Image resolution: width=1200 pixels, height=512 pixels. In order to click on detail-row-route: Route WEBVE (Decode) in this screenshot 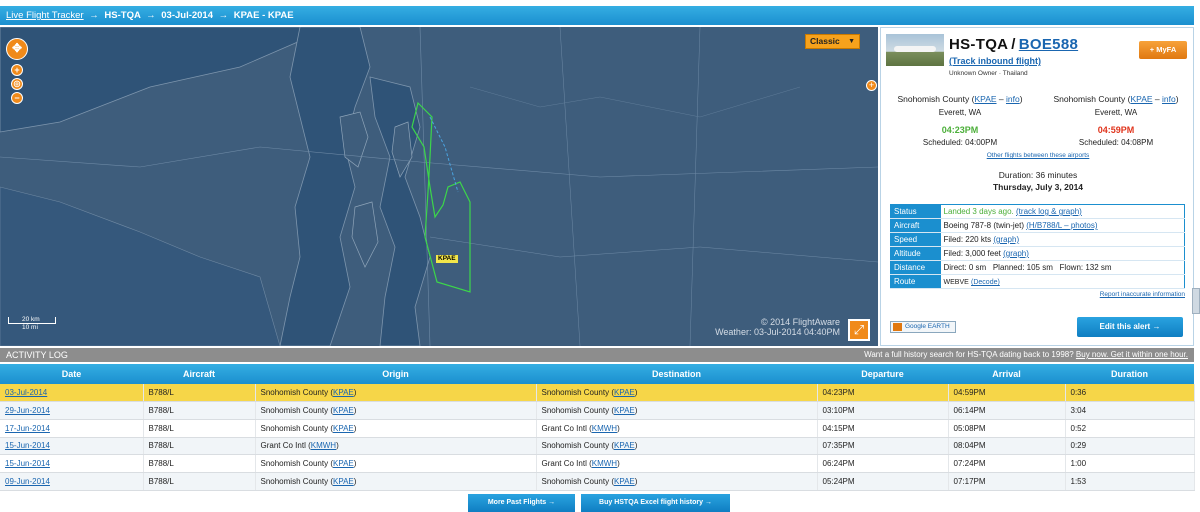, I will do `click(1037, 281)`.